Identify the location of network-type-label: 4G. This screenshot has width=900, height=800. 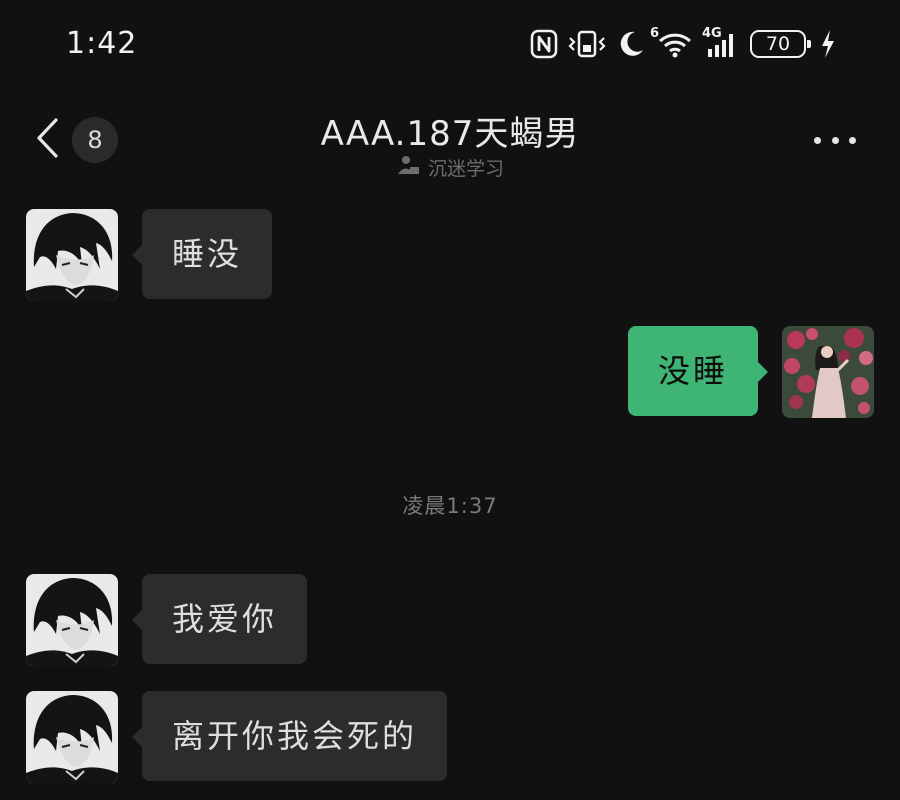
(712, 33).